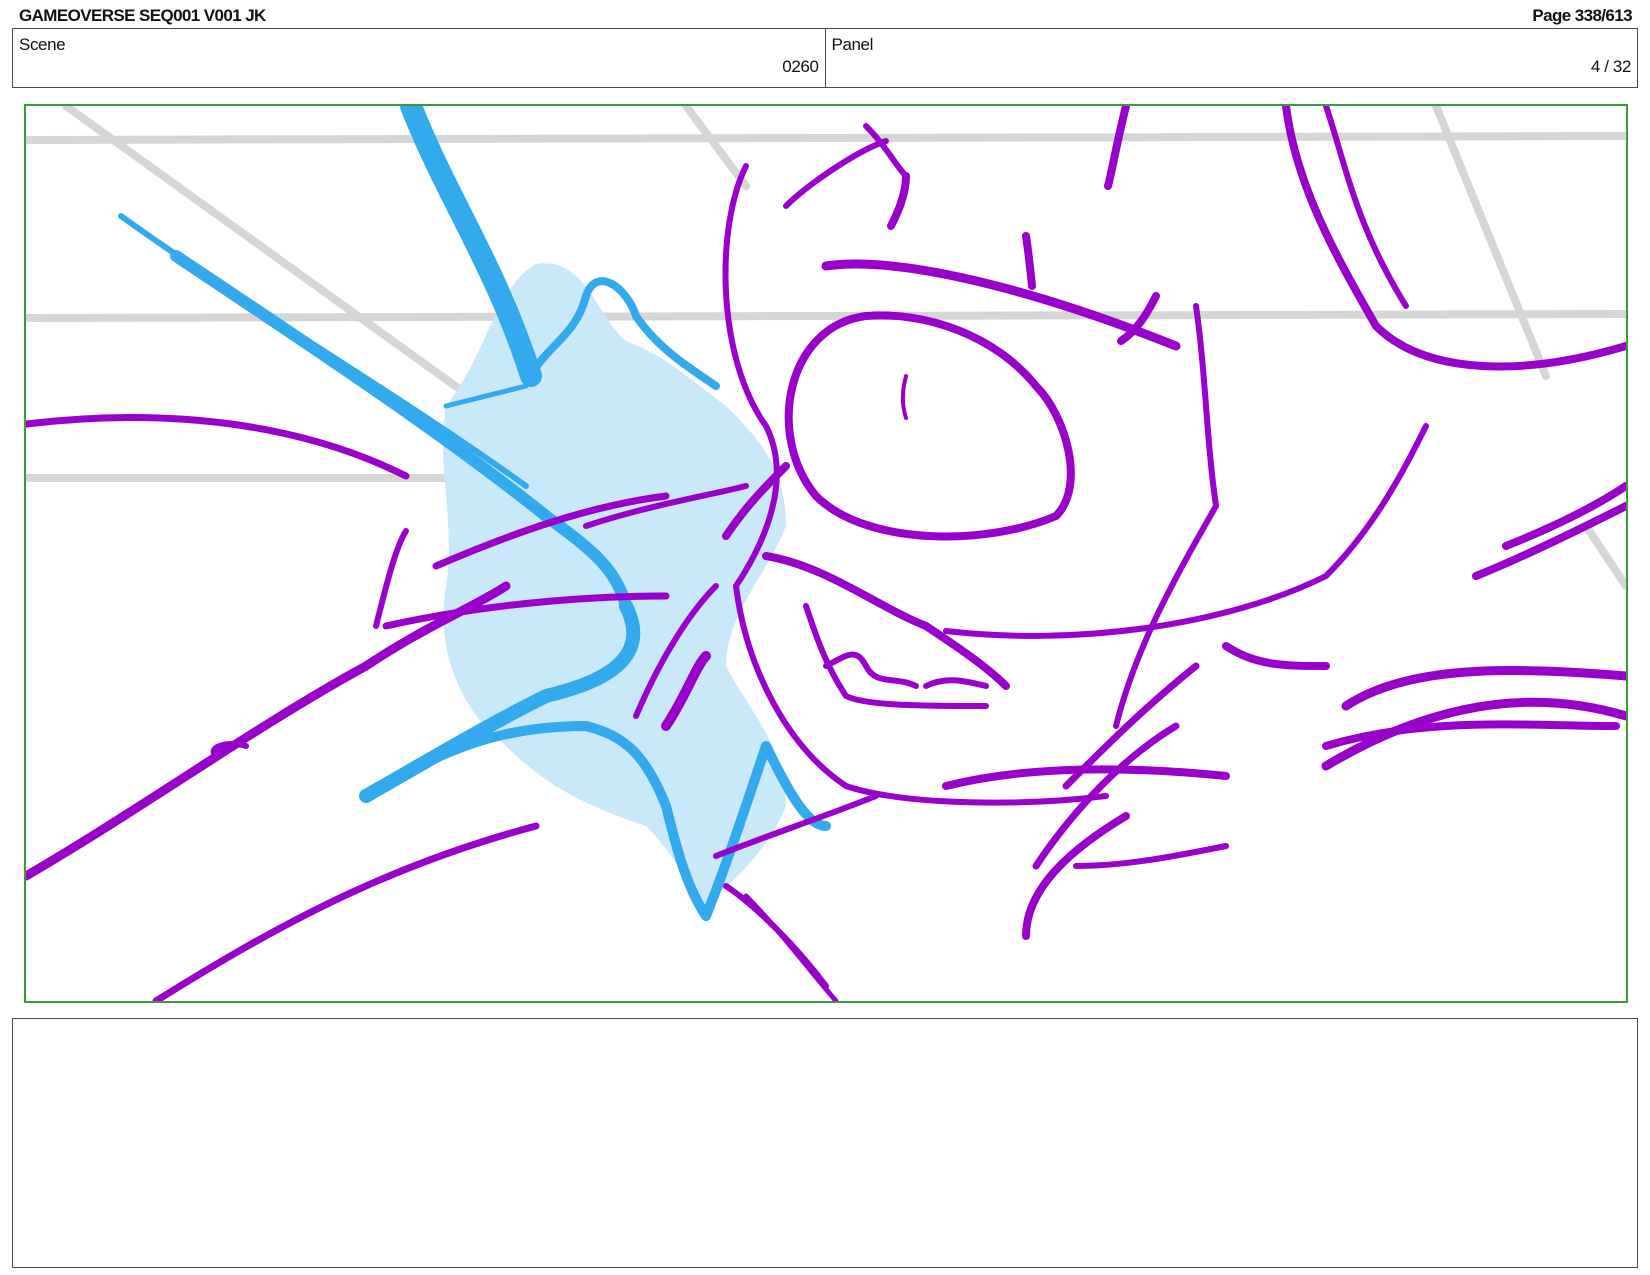 The height and width of the screenshot is (1275, 1650). What do you see at coordinates (1611, 66) in the screenshot?
I see `panel-number: 4 / 32` at bounding box center [1611, 66].